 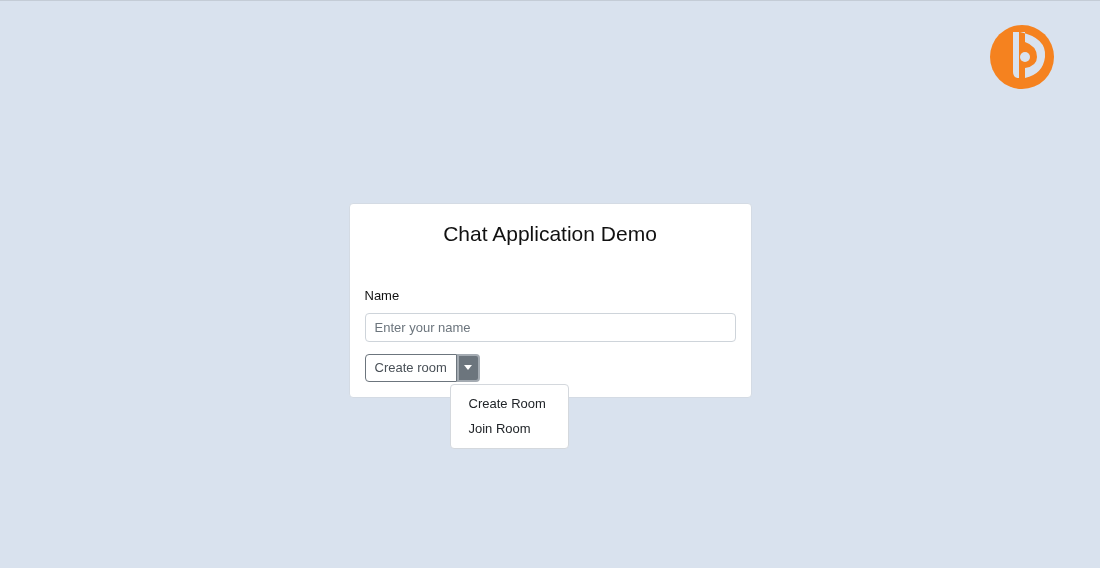 What do you see at coordinates (509, 403) in the screenshot?
I see `menu-item: Create Room` at bounding box center [509, 403].